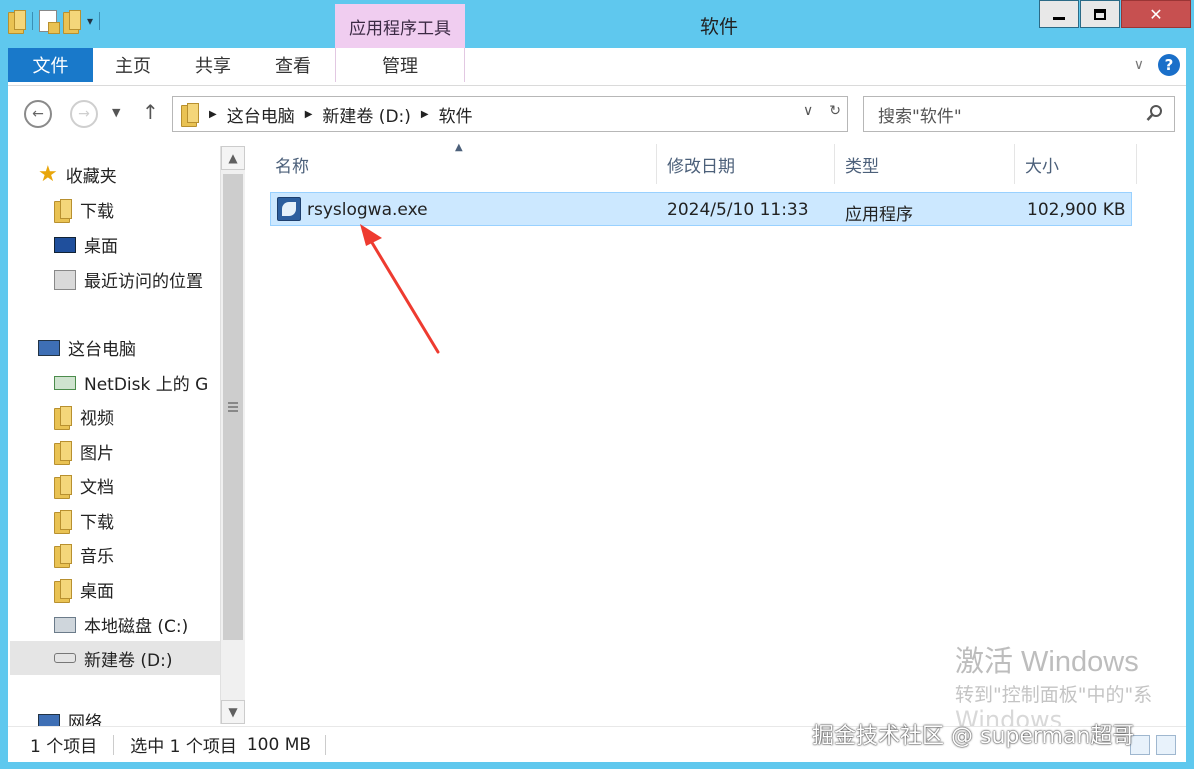 The width and height of the screenshot is (1194, 769). I want to click on activation-watermark-title: 激活 Windows, so click(1047, 662).